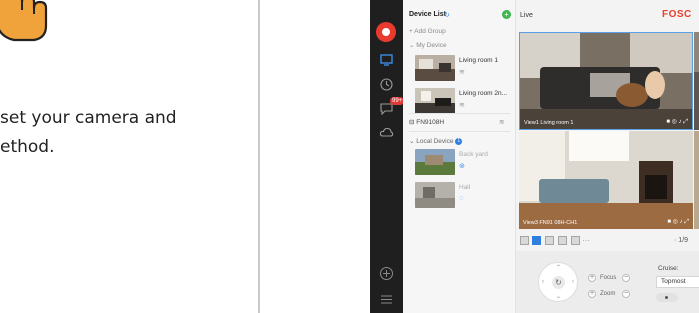  I want to click on nvr-name: FN9108H, so click(430, 122).